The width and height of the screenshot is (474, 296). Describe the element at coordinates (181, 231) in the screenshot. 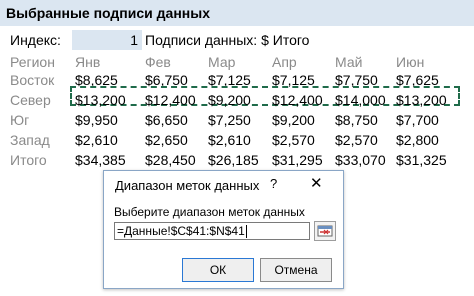

I see `range-input-value: =Данные!$C$41:$N$41` at that location.